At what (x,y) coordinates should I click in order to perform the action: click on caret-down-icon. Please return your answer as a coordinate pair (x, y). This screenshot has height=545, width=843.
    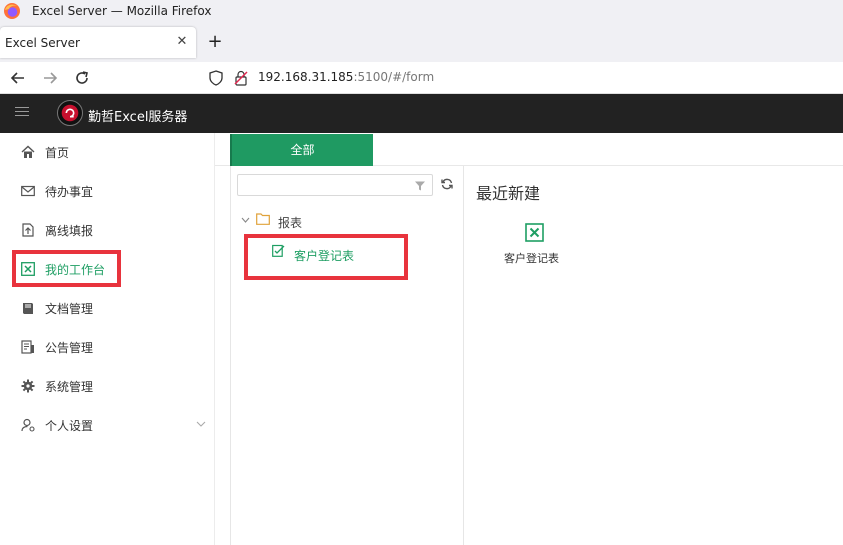
    Looking at the image, I should click on (245, 220).